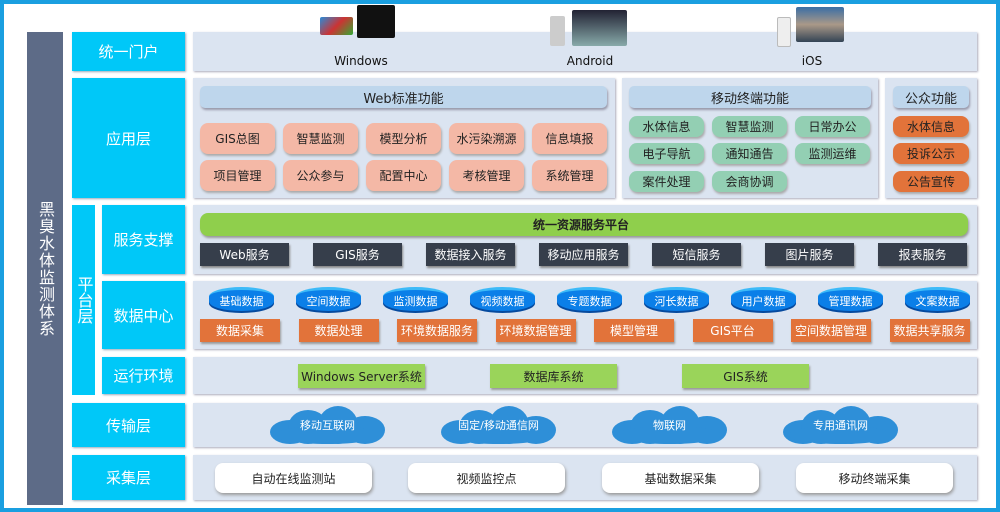  I want to click on cloud-network-icon: 专用通讯网, so click(840, 425).